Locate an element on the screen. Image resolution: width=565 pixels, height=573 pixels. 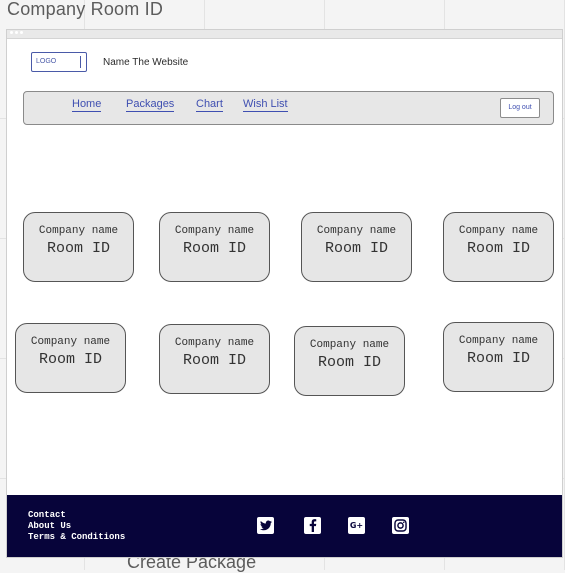
instagram-icon is located at coordinates (400, 525).